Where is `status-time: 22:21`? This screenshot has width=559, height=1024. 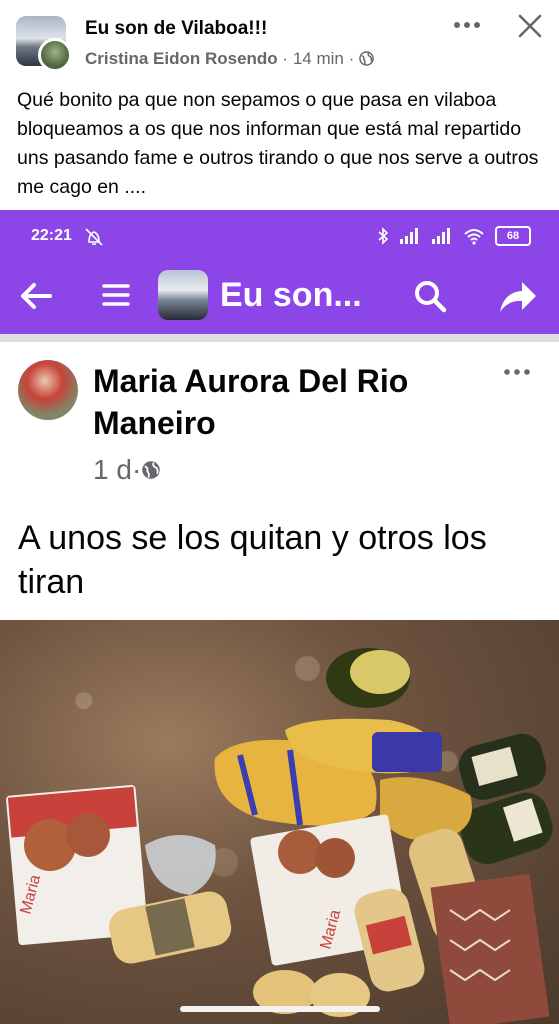 status-time: 22:21 is located at coordinates (51, 235).